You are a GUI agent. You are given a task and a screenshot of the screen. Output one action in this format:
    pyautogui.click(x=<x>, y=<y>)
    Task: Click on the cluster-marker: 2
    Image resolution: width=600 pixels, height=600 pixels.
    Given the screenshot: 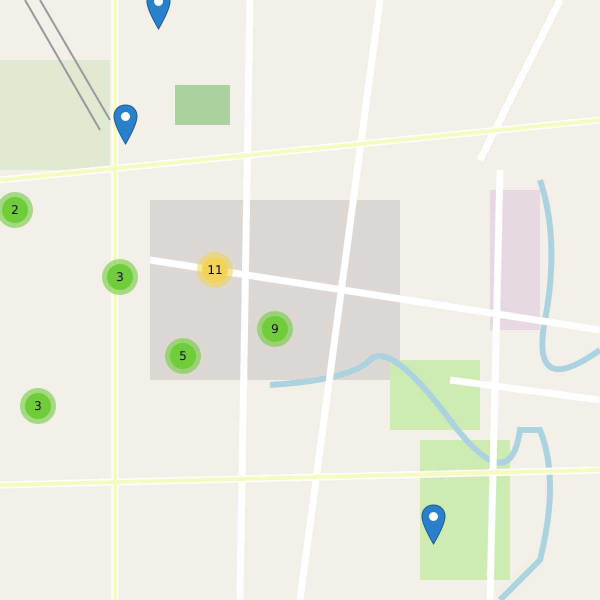 What is the action you would take?
    pyautogui.click(x=16, y=210)
    